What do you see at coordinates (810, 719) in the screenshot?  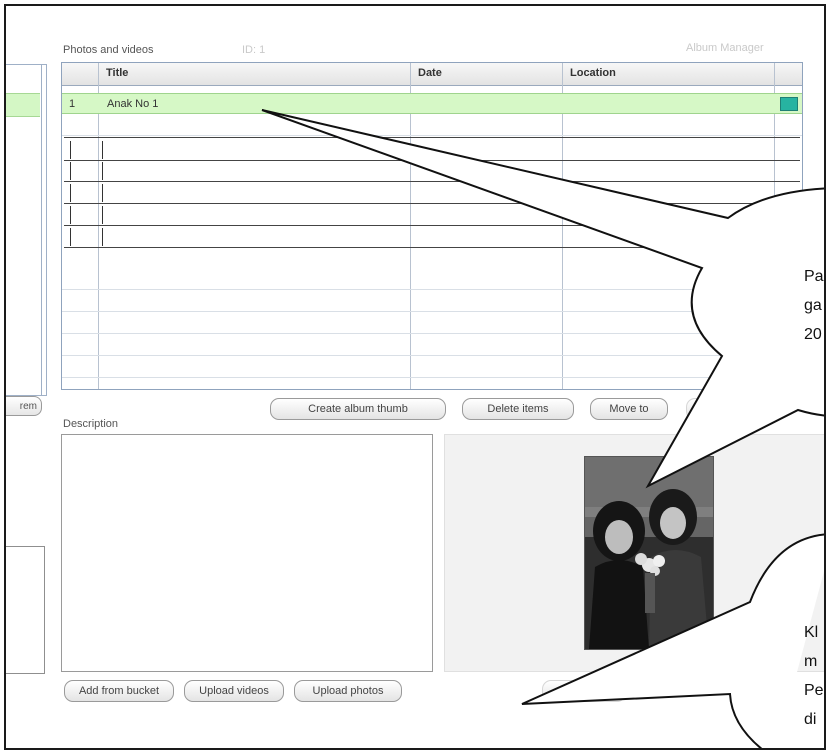 I see `callout-bottom-line: di` at bounding box center [810, 719].